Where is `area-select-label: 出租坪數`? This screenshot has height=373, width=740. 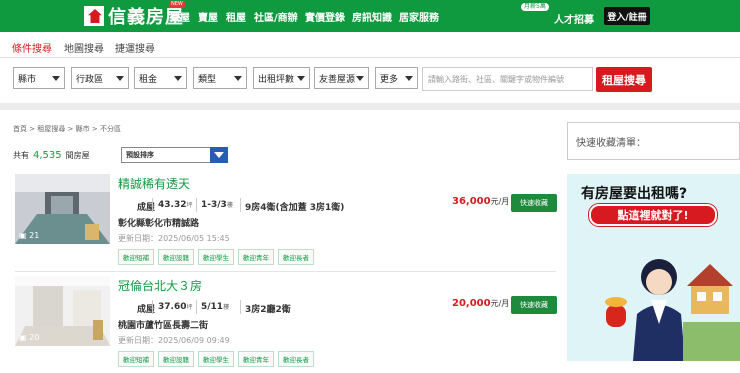
area-select-label: 出租坪數 is located at coordinates (276, 79).